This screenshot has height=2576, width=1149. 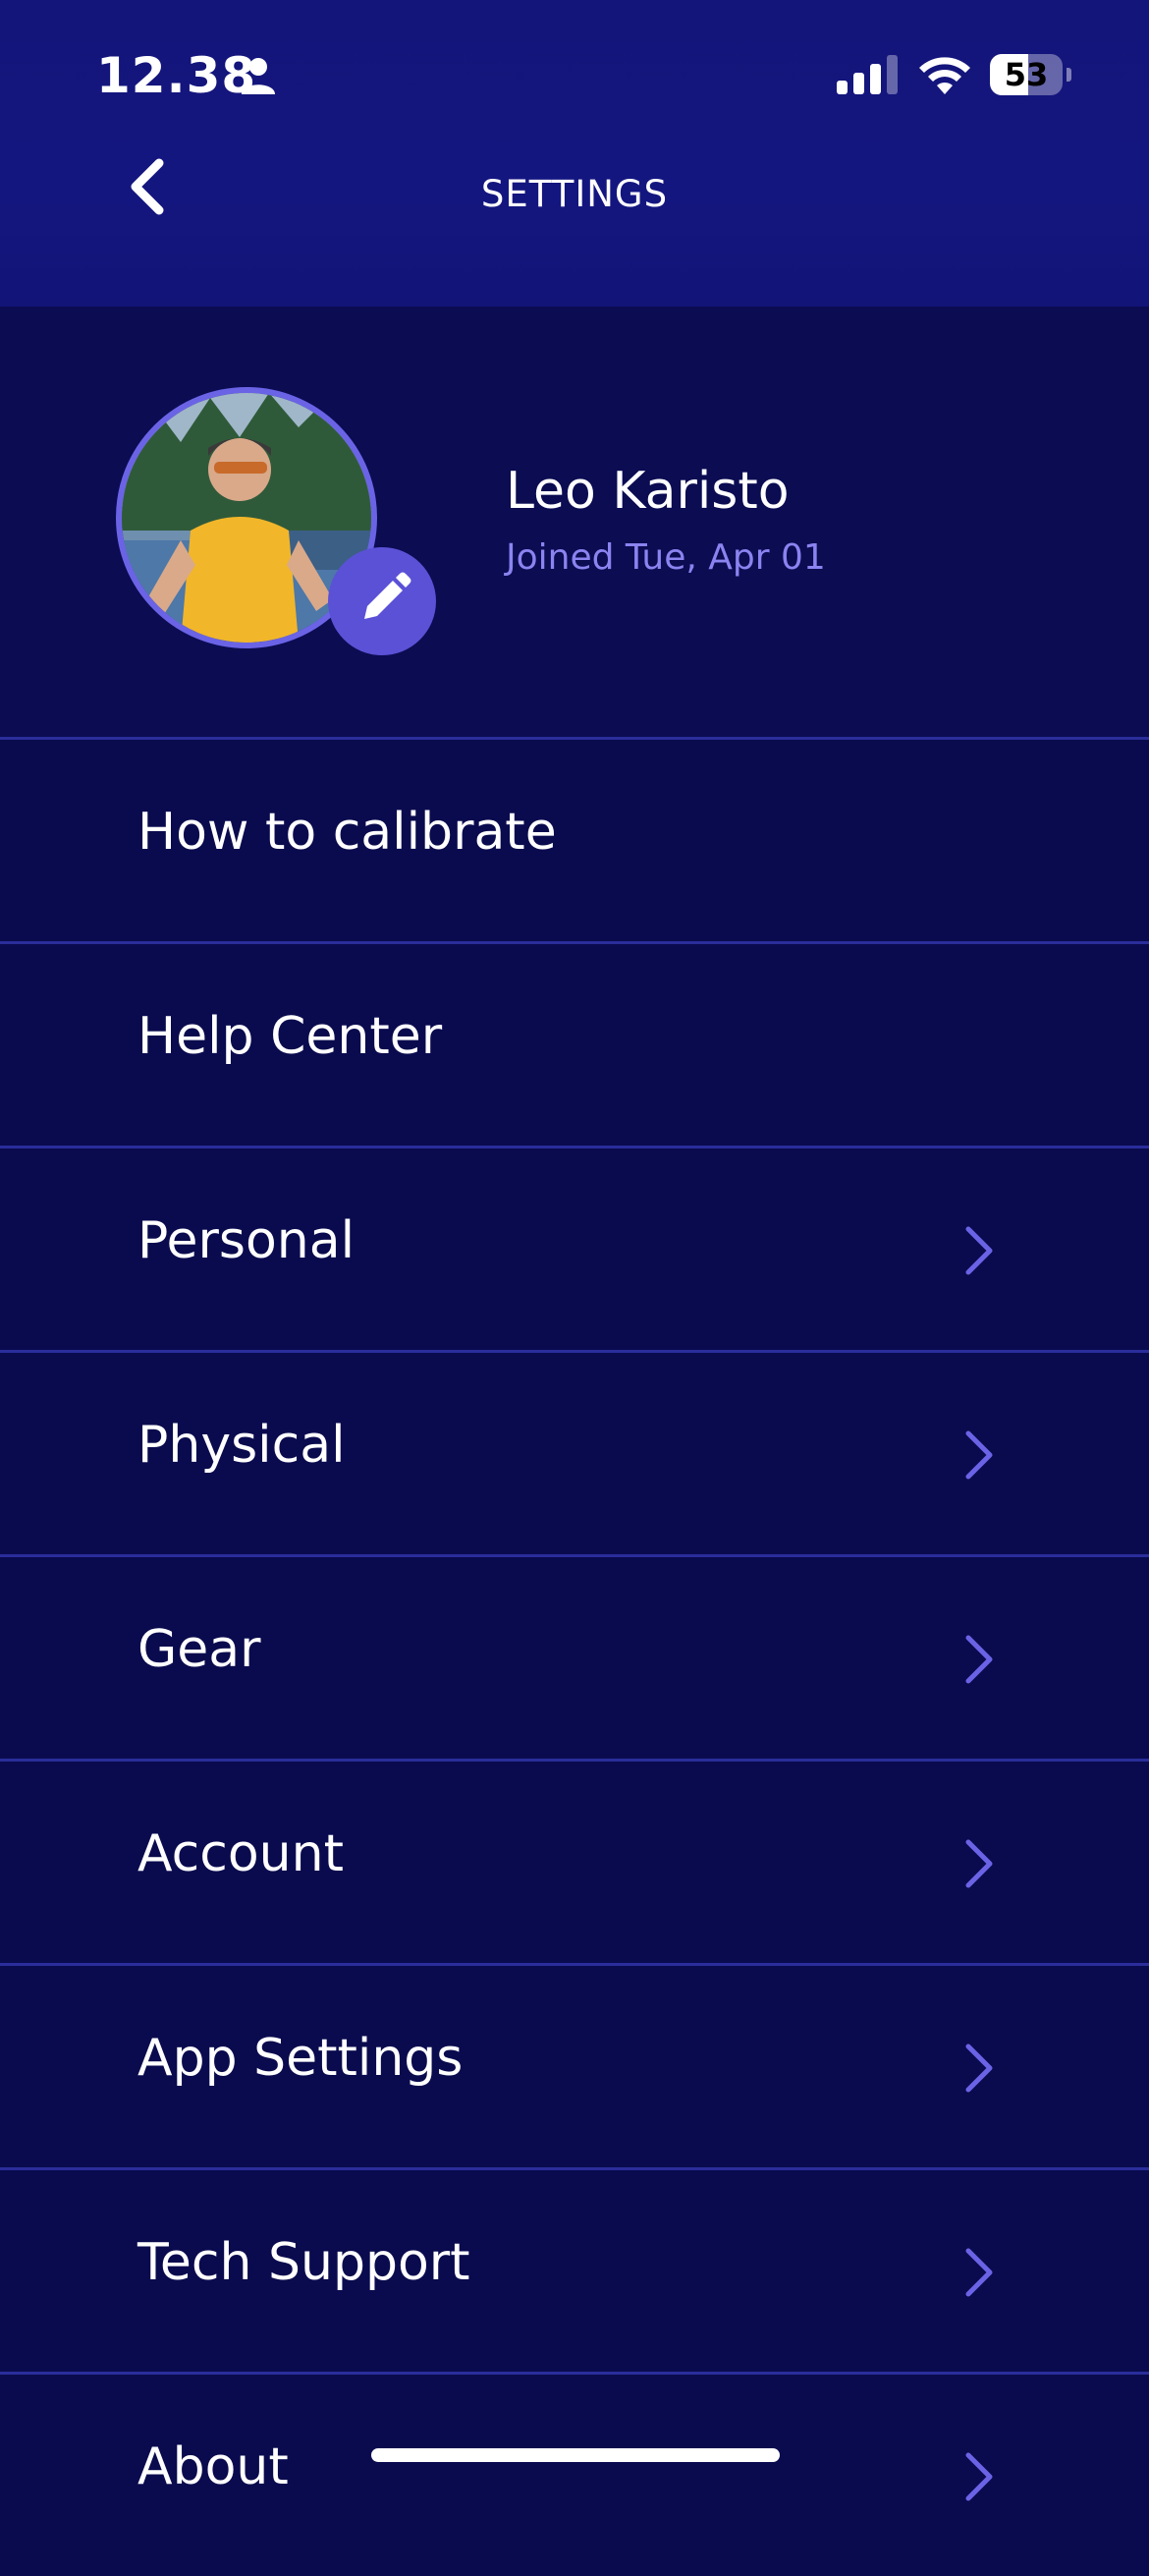 What do you see at coordinates (240, 1853) in the screenshot?
I see `menu-item-label: Account` at bounding box center [240, 1853].